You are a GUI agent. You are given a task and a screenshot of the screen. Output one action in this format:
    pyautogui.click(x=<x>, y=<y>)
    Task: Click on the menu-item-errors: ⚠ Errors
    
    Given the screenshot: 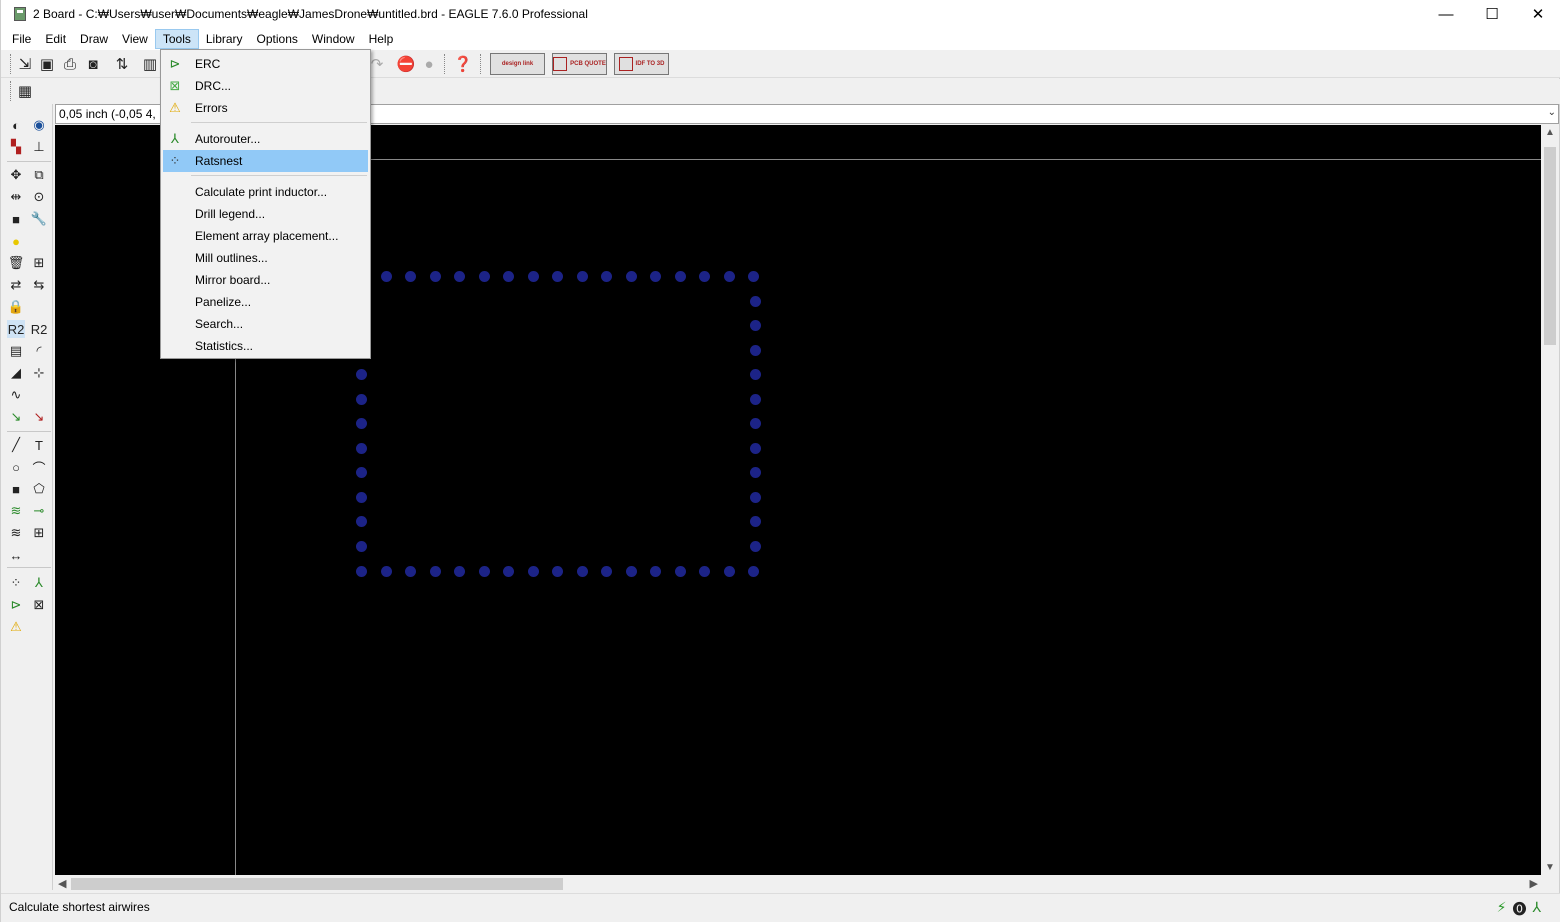 What is the action you would take?
    pyautogui.click(x=265, y=108)
    